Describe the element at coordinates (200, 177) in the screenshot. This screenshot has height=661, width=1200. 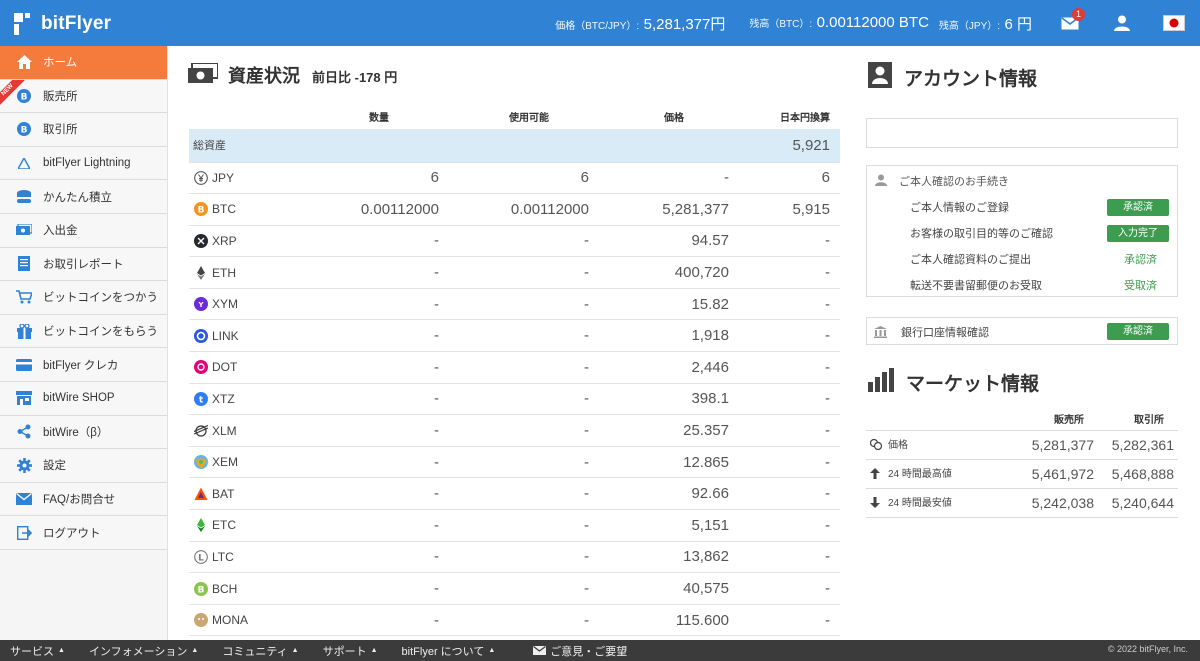
I see `yen-icon` at that location.